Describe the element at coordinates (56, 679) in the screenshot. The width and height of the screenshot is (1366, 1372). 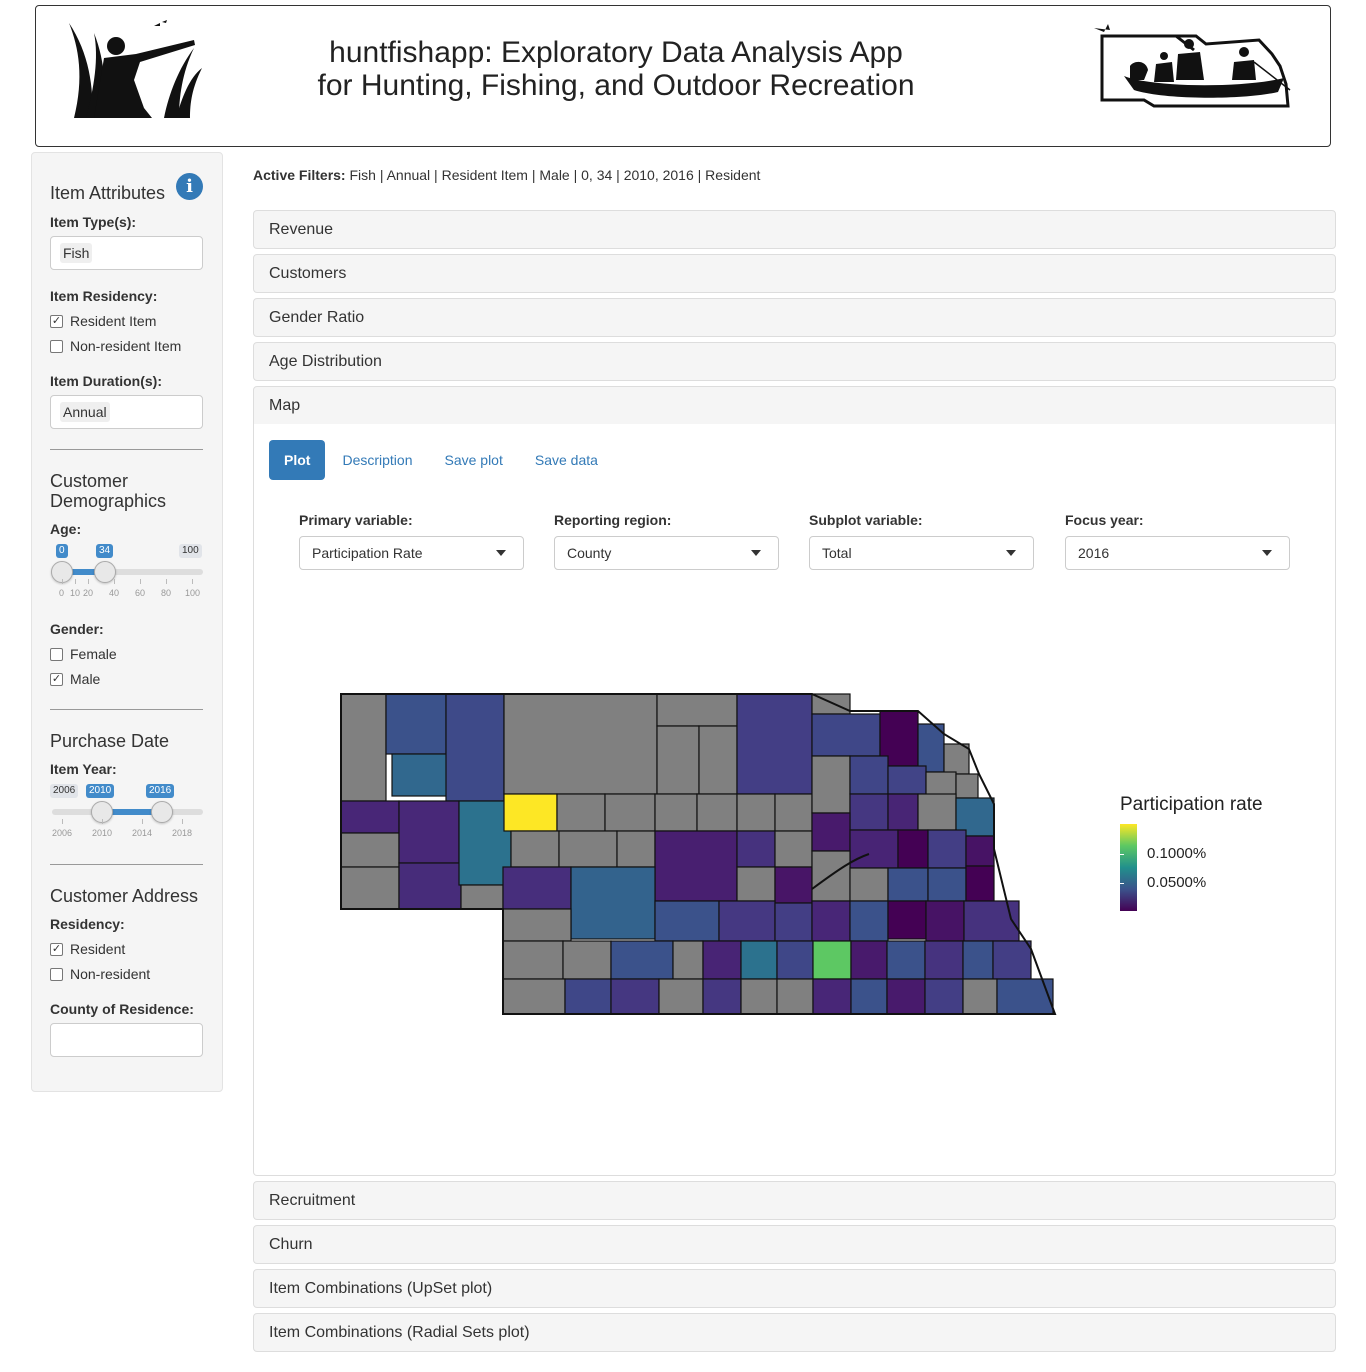
I see `checkbox-male-box: ✓` at that location.